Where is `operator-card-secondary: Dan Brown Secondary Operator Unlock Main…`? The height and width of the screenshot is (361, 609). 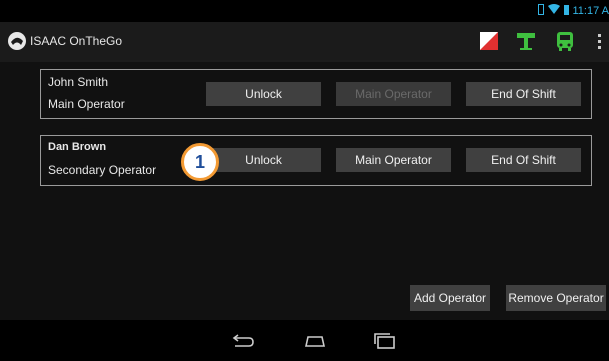
operator-card-secondary: Dan Brown Secondary Operator Unlock Main… is located at coordinates (316, 160).